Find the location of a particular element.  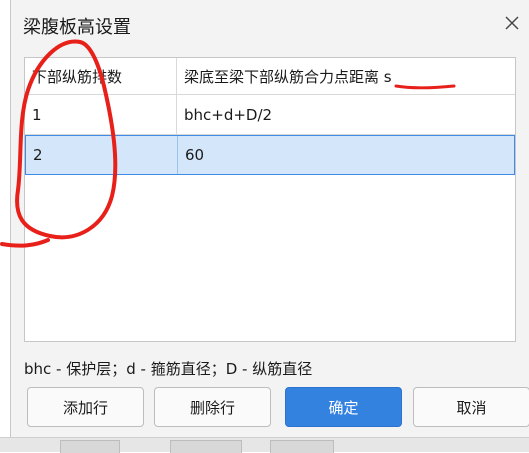

background-window-strip is located at coordinates (264, 445).